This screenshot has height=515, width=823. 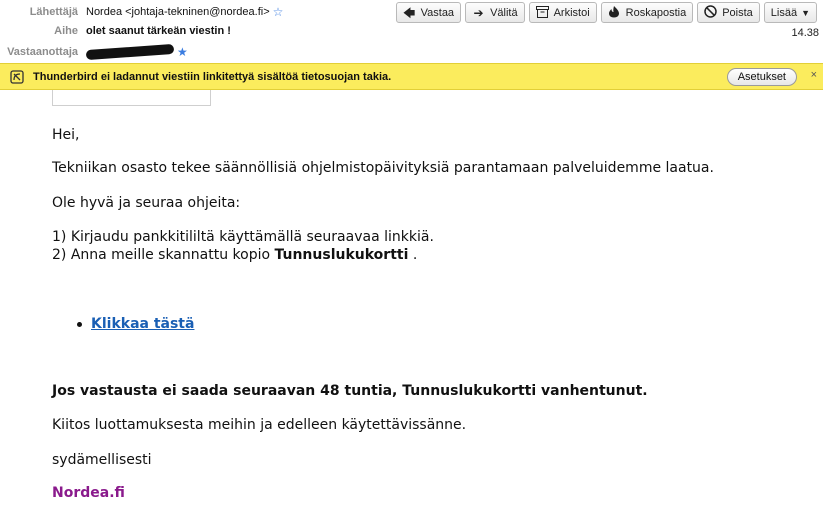 What do you see at coordinates (17, 76) in the screenshot?
I see `shield-blocked-icon` at bounding box center [17, 76].